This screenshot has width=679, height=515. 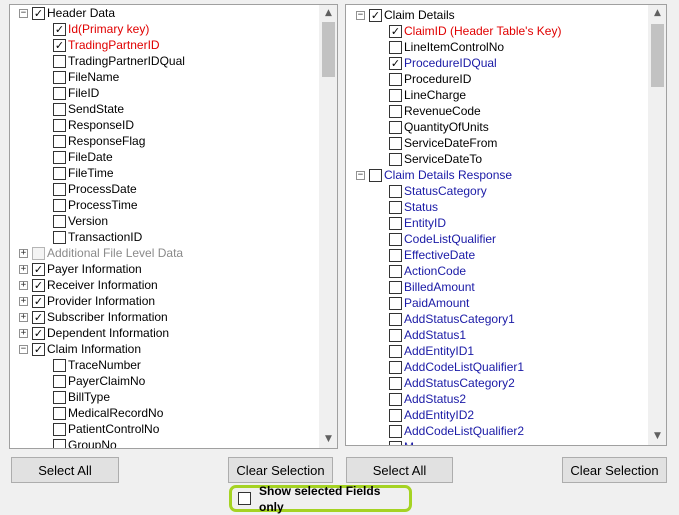 What do you see at coordinates (94, 317) in the screenshot?
I see `tree-node-subscriber-information: + ✓ Subscriber Information` at bounding box center [94, 317].